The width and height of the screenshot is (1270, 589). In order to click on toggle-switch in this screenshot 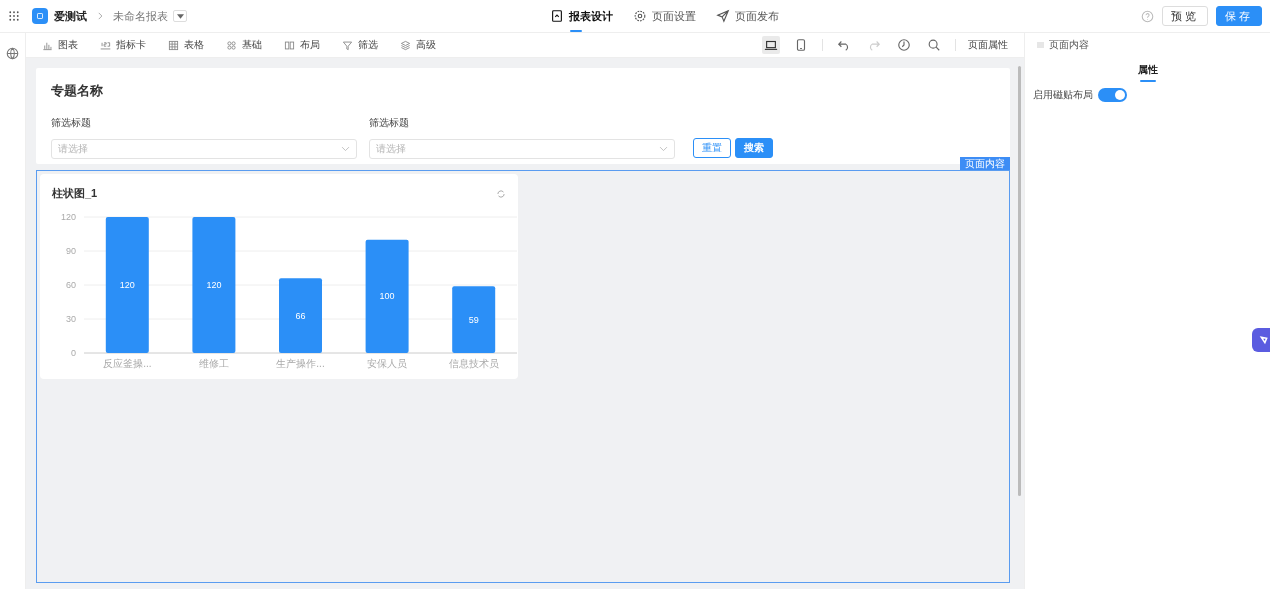, I will do `click(1112, 95)`.